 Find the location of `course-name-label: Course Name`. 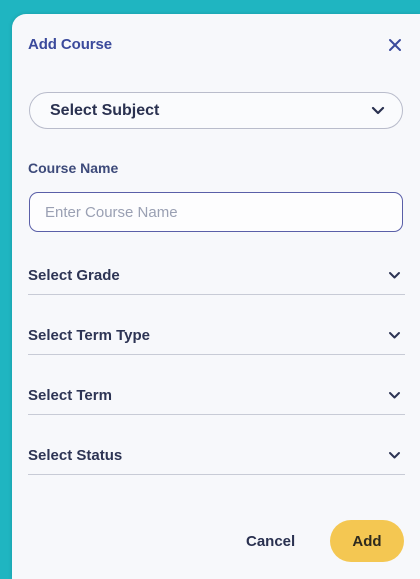

course-name-label: Course Name is located at coordinates (73, 168).